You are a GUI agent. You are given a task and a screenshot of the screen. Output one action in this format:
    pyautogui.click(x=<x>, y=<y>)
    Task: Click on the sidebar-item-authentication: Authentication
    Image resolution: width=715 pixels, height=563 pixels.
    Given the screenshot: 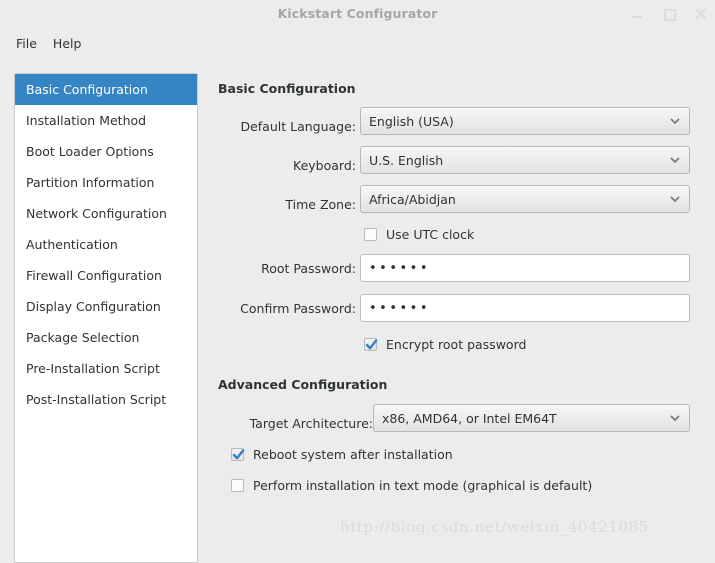 What is the action you would take?
    pyautogui.click(x=106, y=244)
    